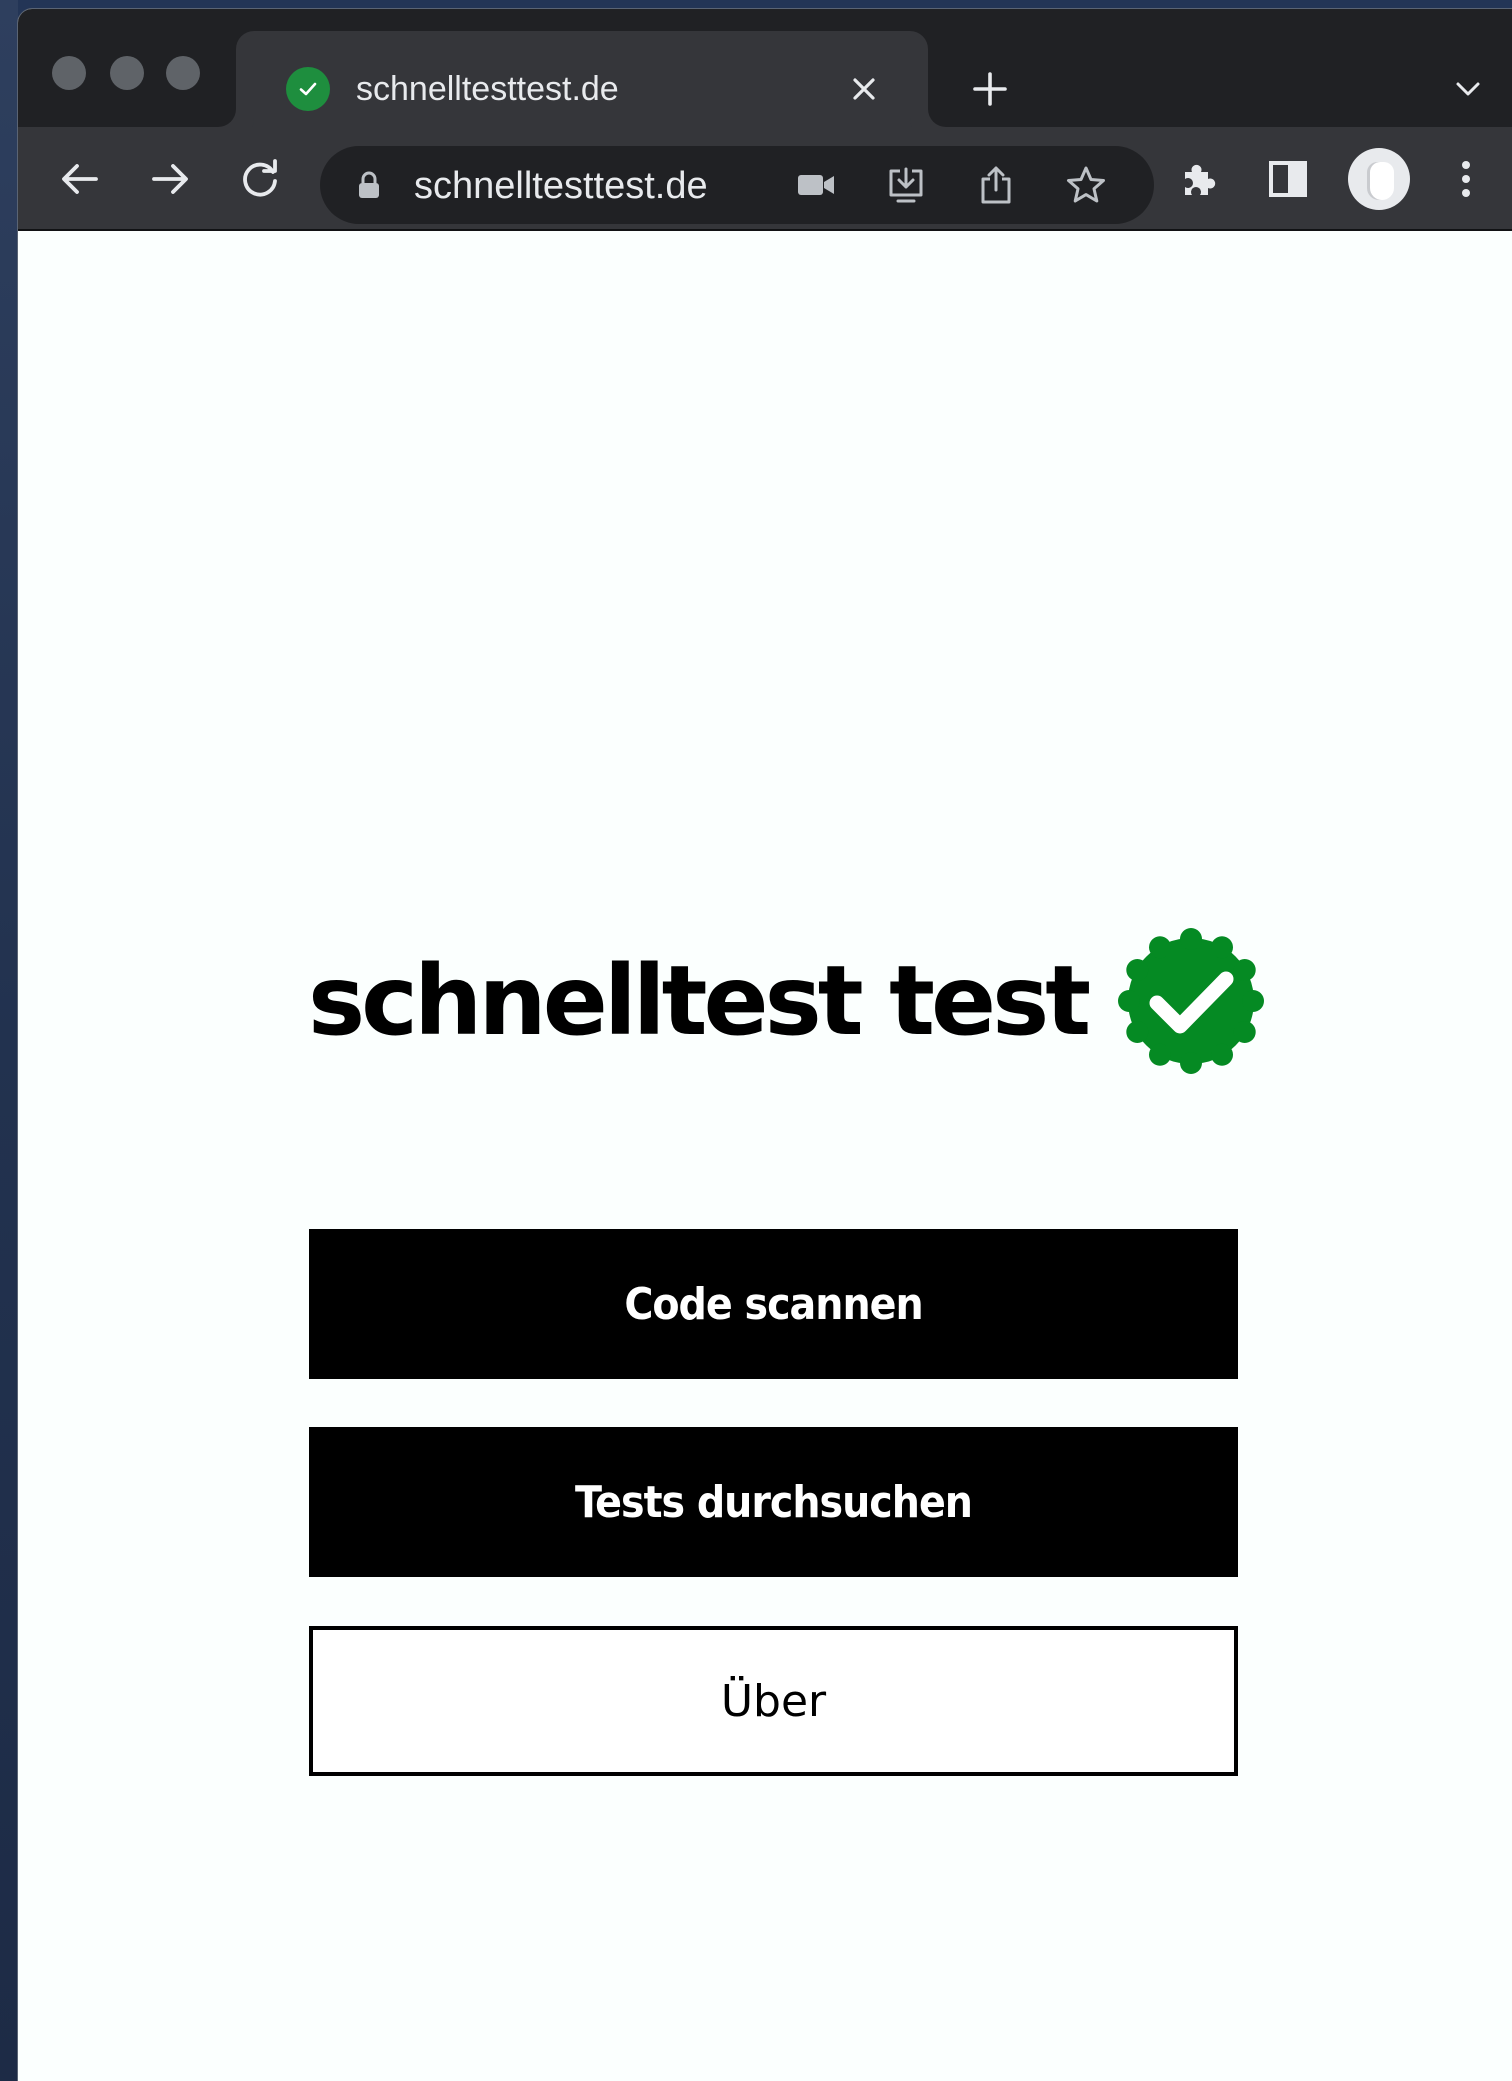 The width and height of the screenshot is (1512, 2081). I want to click on chevron-down-icon, so click(1468, 89).